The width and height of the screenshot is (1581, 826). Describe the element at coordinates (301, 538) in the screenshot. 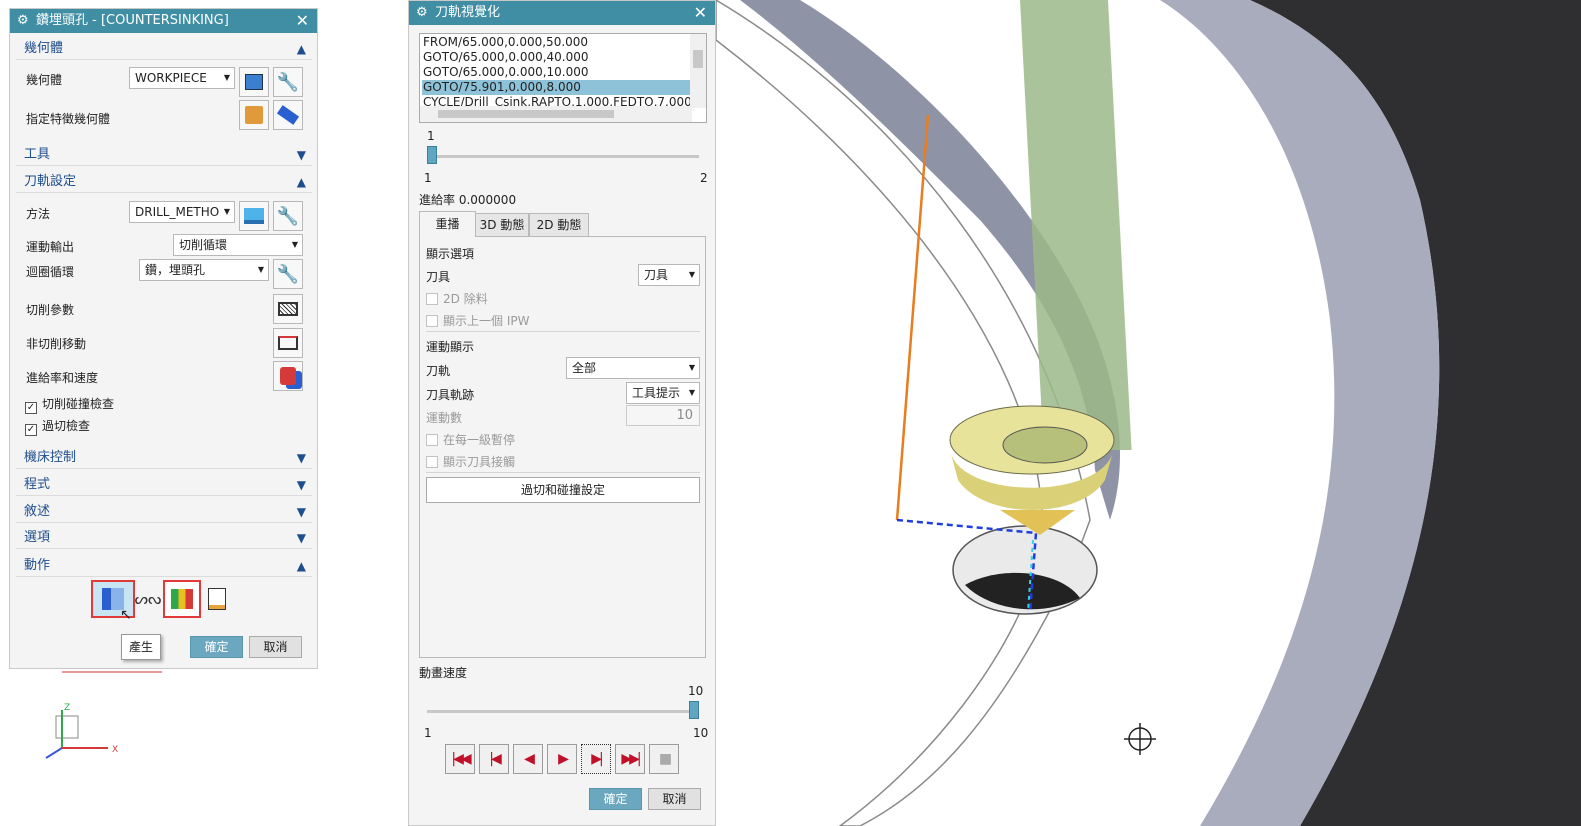

I see `chevron-down-icon: ▼` at that location.